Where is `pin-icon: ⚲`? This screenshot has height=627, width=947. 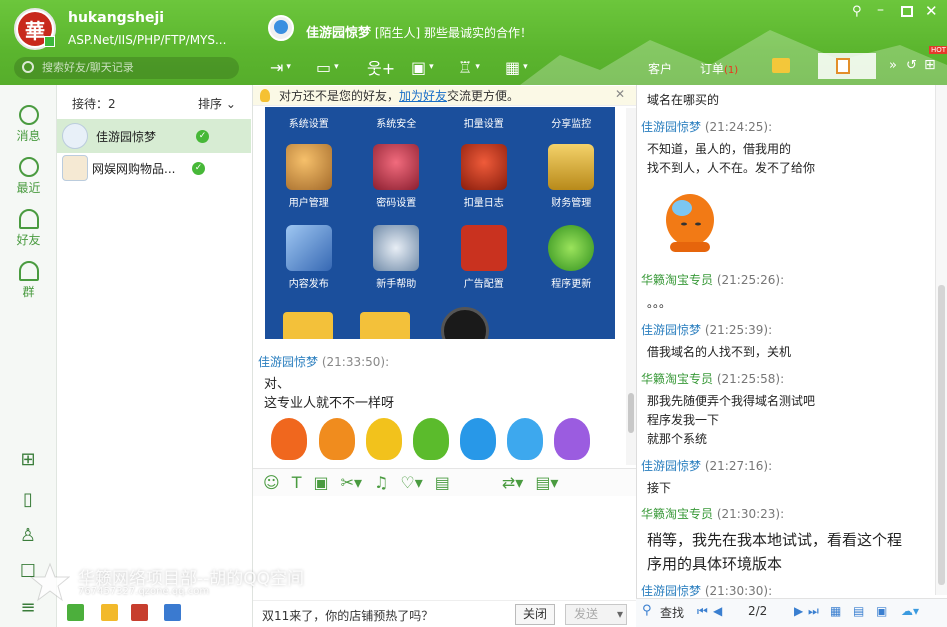 pin-icon: ⚲ is located at coordinates (857, 11).